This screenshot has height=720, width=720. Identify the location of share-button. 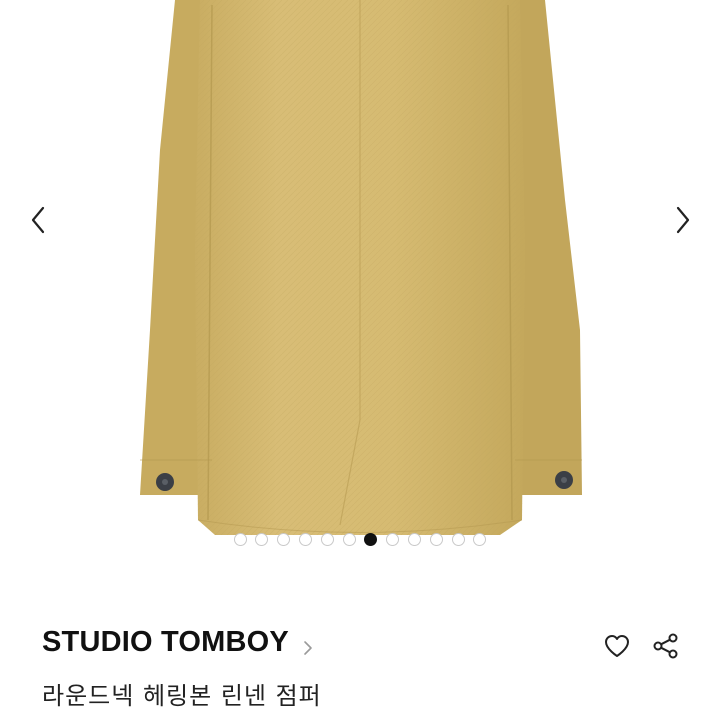
(666, 646).